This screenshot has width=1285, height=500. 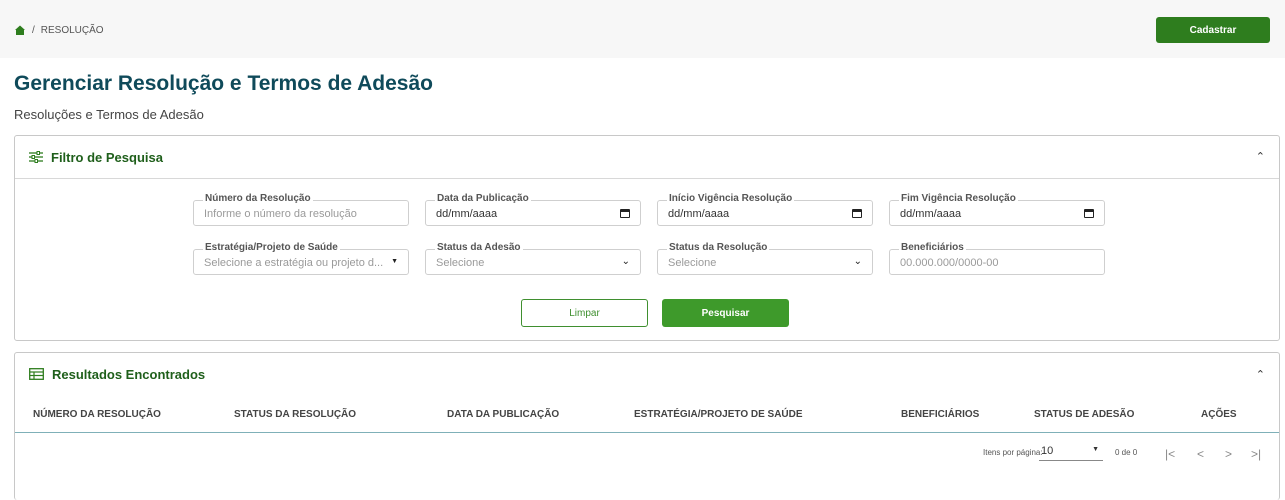 I want to click on paginator-range: 0 de 0, so click(x=1126, y=452).